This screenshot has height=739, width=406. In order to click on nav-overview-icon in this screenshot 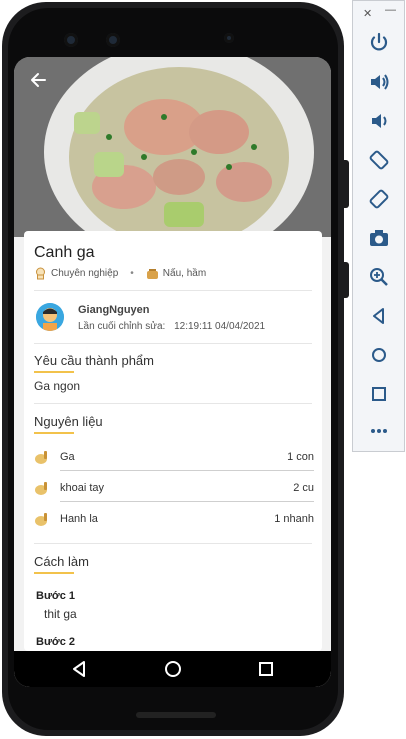, I will do `click(266, 669)`.